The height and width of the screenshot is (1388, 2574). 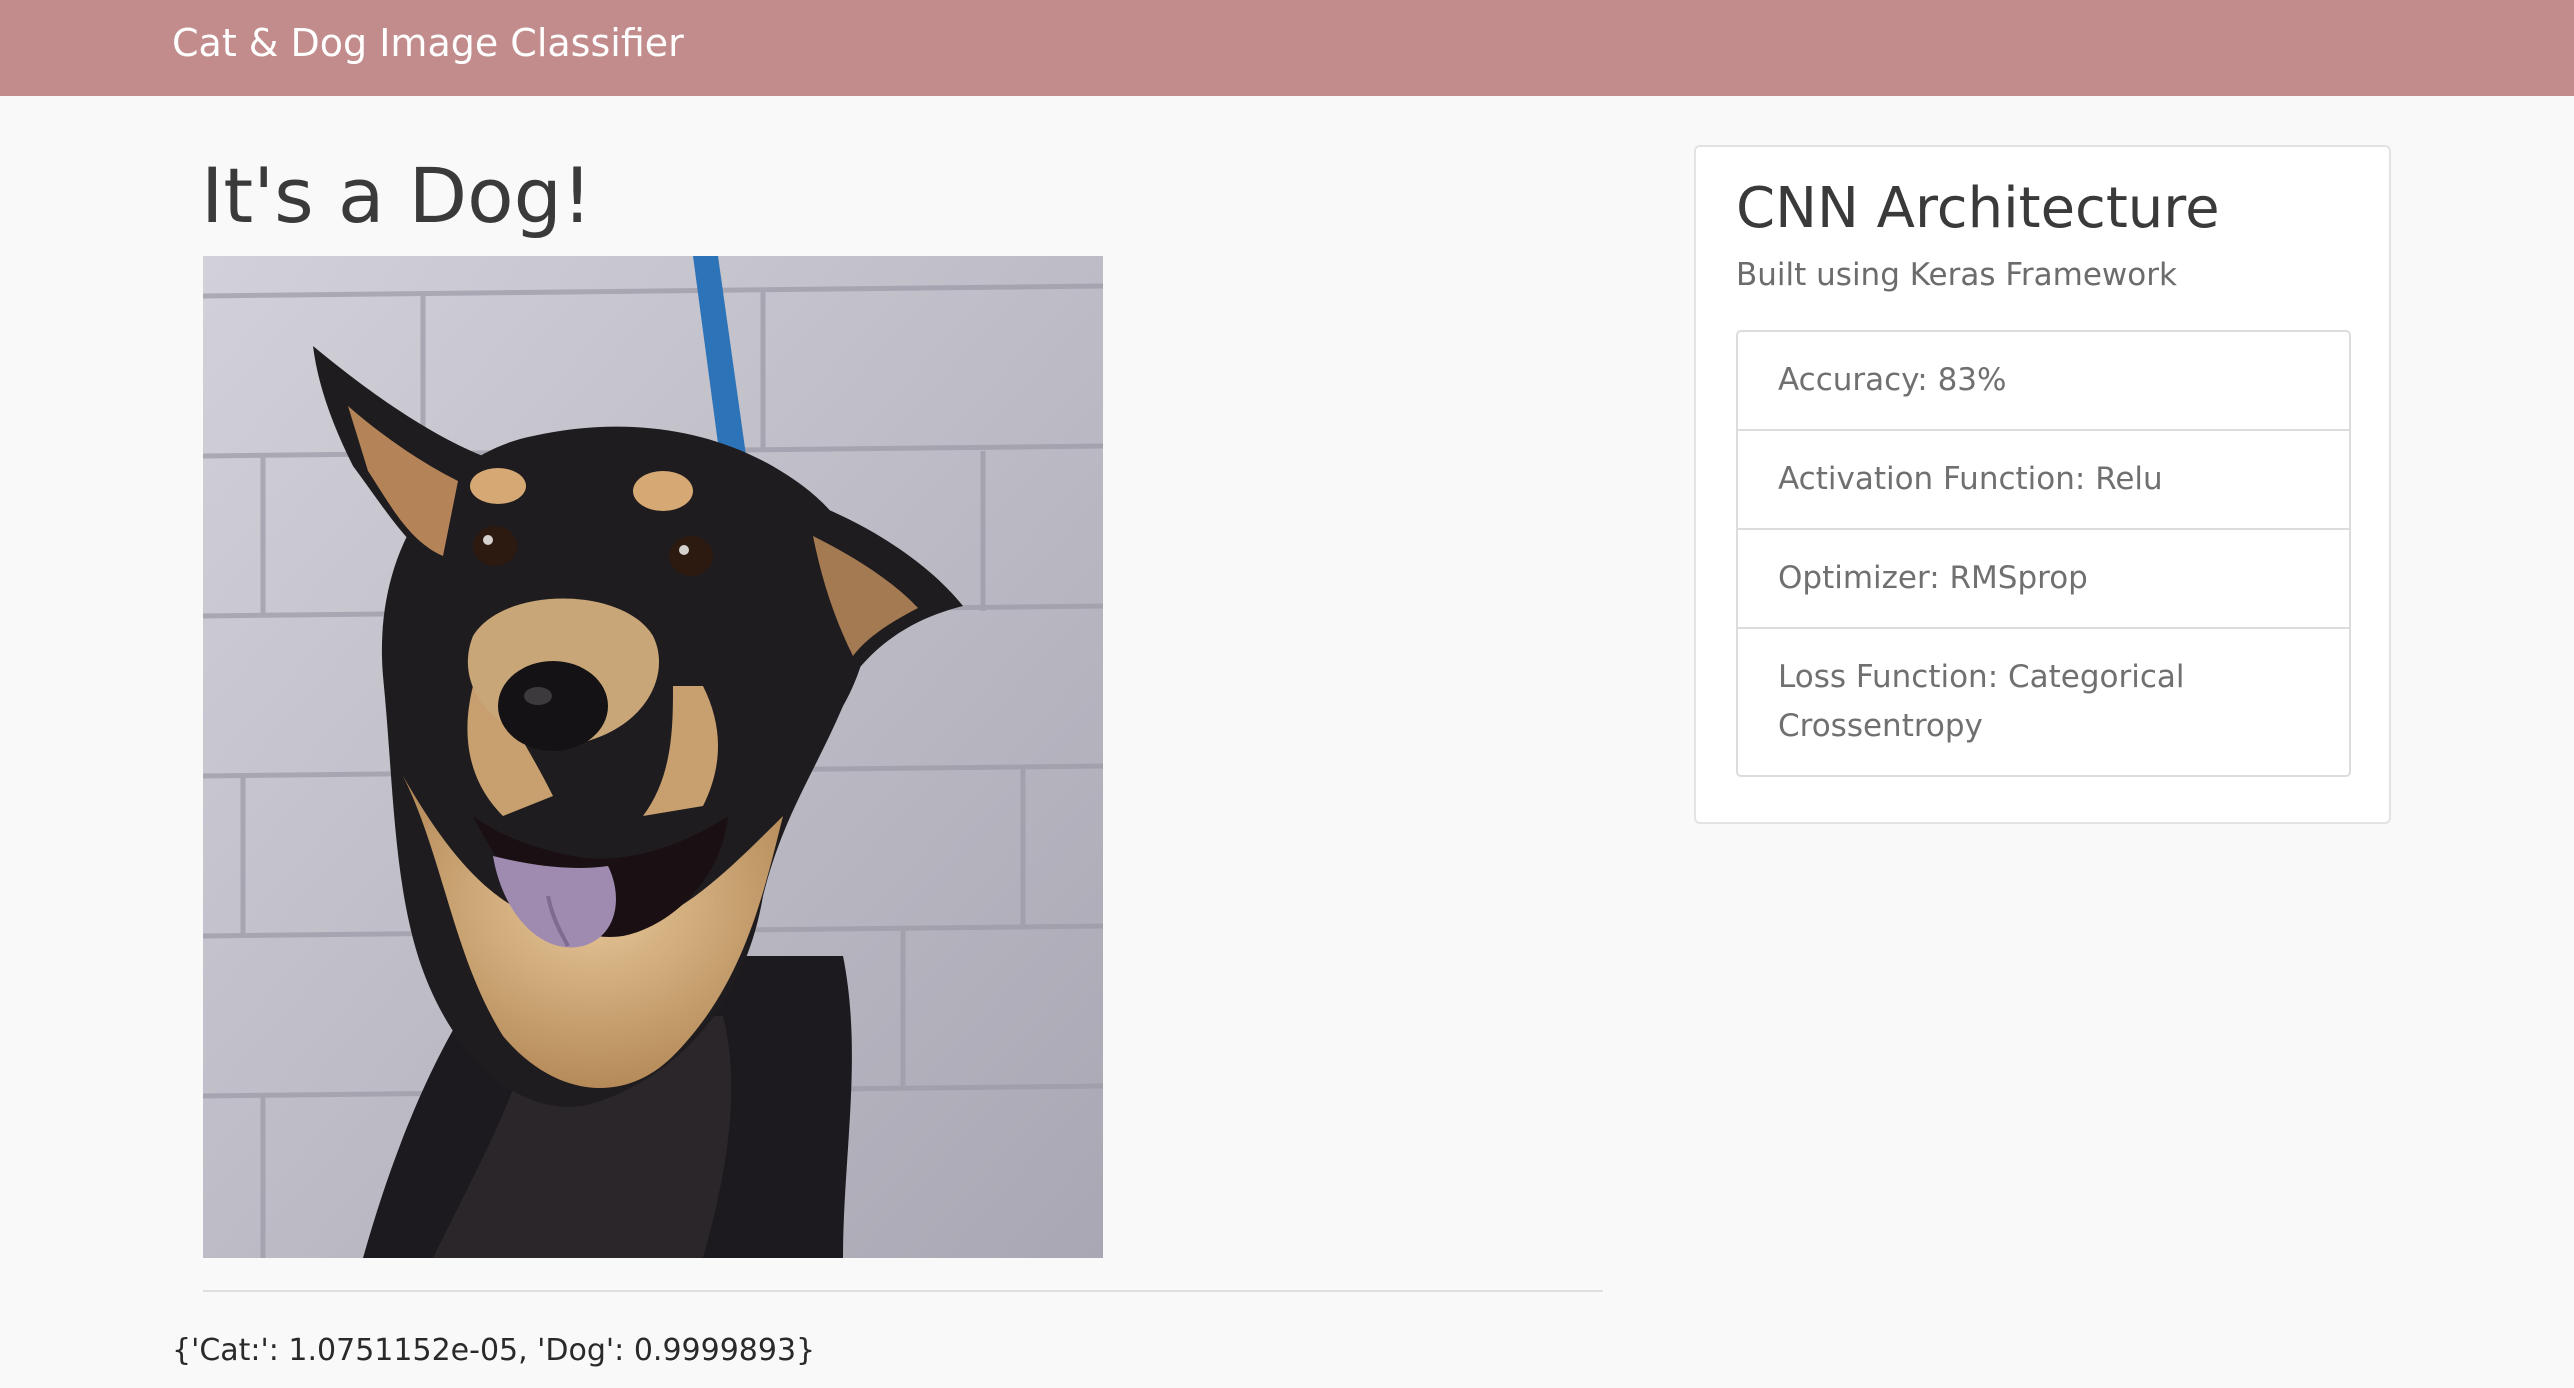 I want to click on section-divider, so click(x=903, y=1291).